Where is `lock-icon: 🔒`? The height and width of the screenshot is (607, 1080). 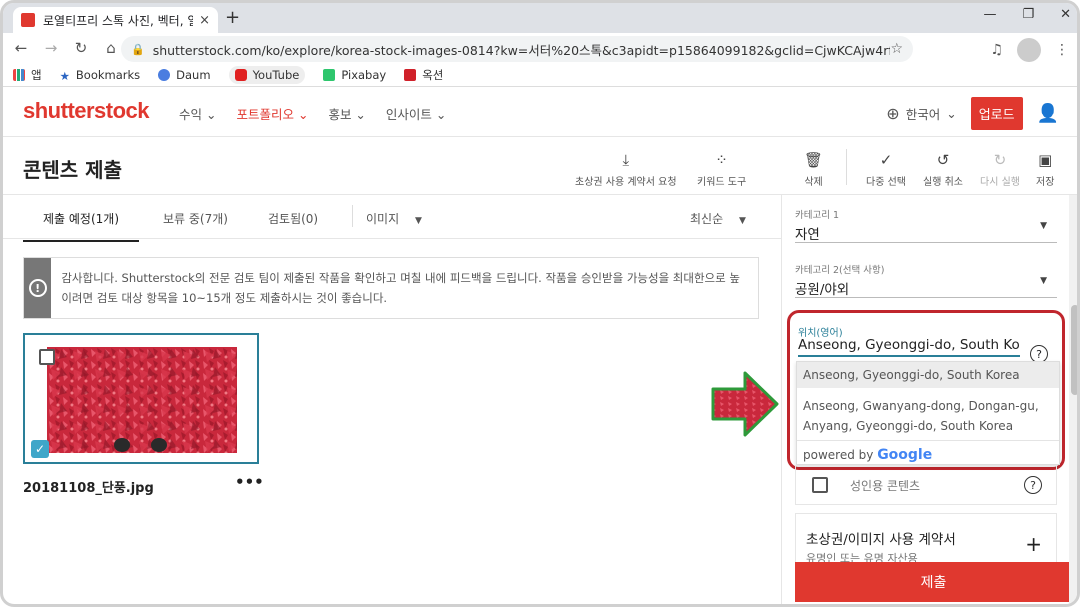 lock-icon: 🔒 is located at coordinates (138, 49).